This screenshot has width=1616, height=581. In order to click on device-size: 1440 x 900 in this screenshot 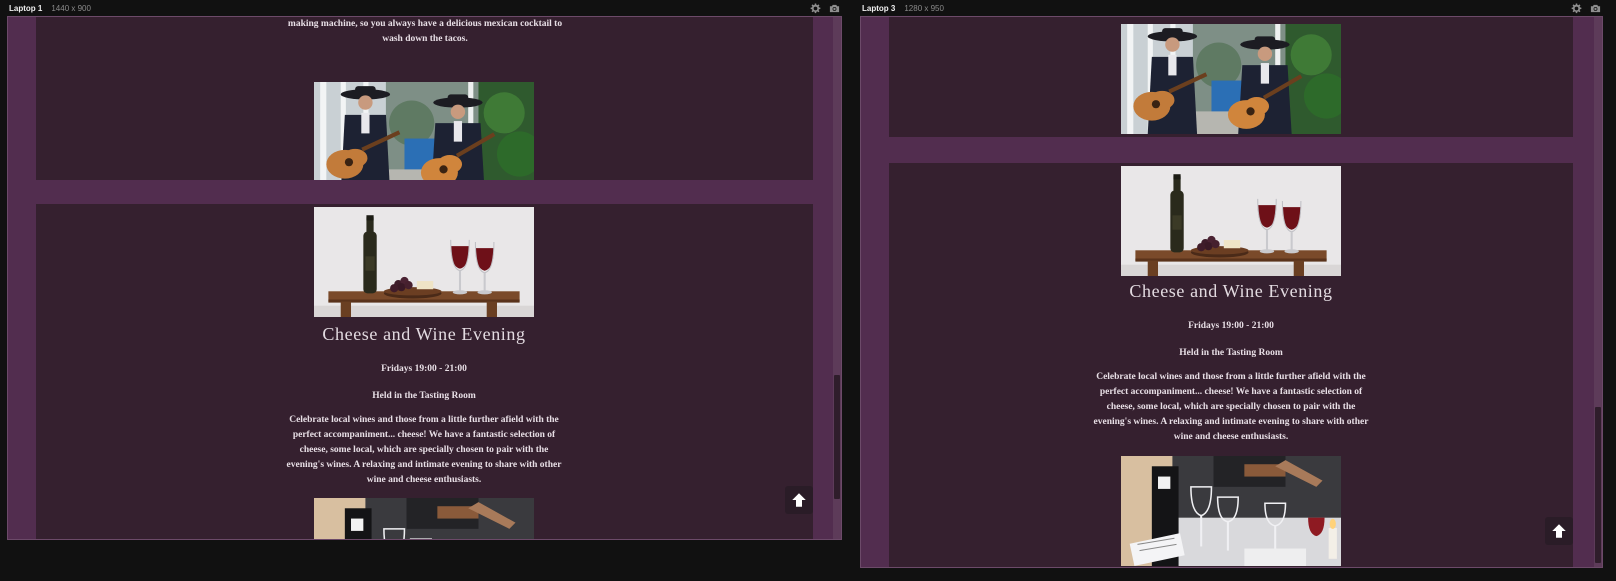, I will do `click(71, 8)`.